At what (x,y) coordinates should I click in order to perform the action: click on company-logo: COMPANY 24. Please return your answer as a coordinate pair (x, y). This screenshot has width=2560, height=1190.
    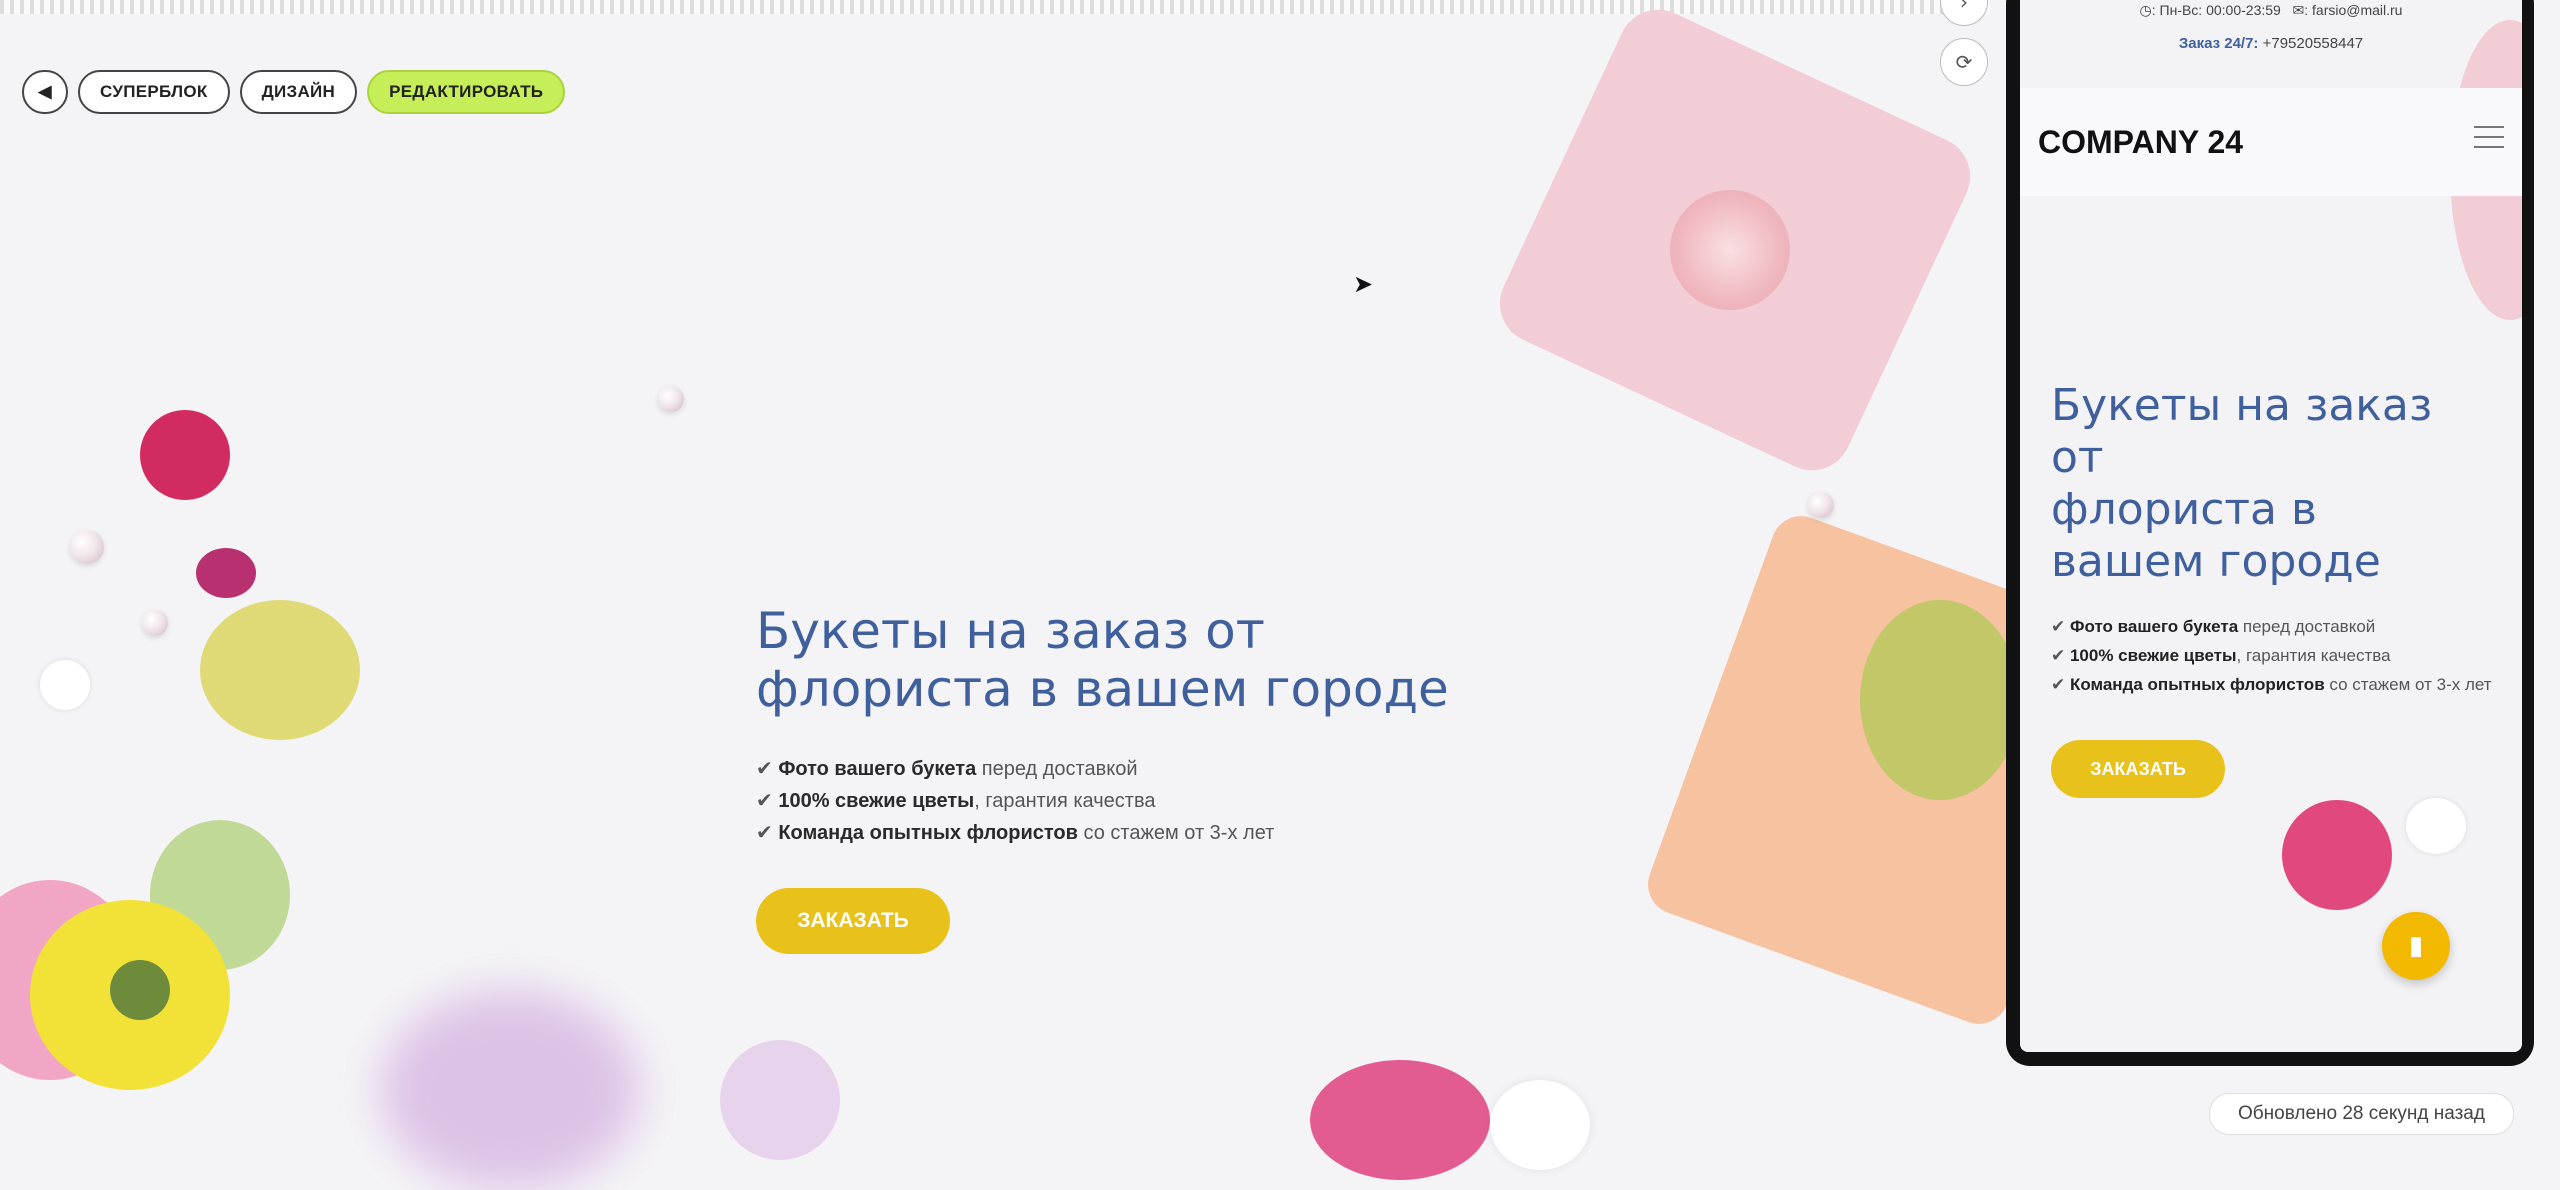
    Looking at the image, I should click on (2140, 142).